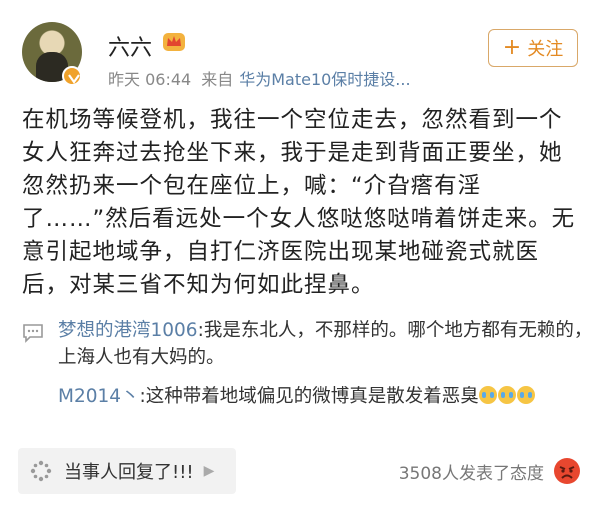 The height and width of the screenshot is (511, 600). What do you see at coordinates (150, 79) in the screenshot?
I see `post-time: 昨天 06:44` at bounding box center [150, 79].